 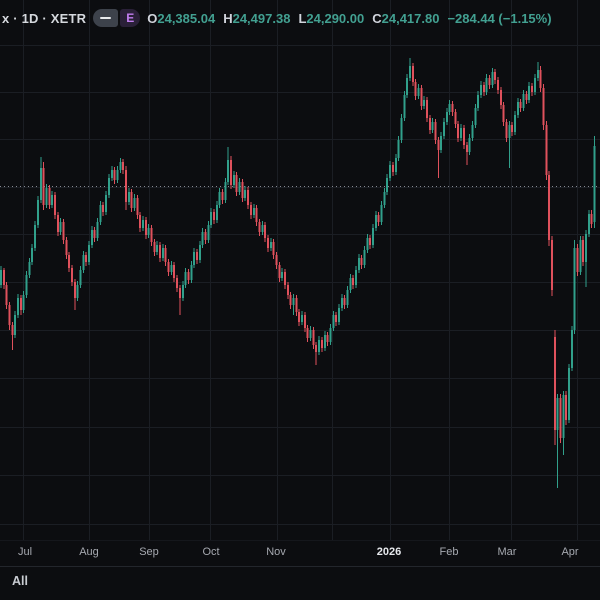 I want to click on extended-hours-badge: E, so click(x=130, y=18).